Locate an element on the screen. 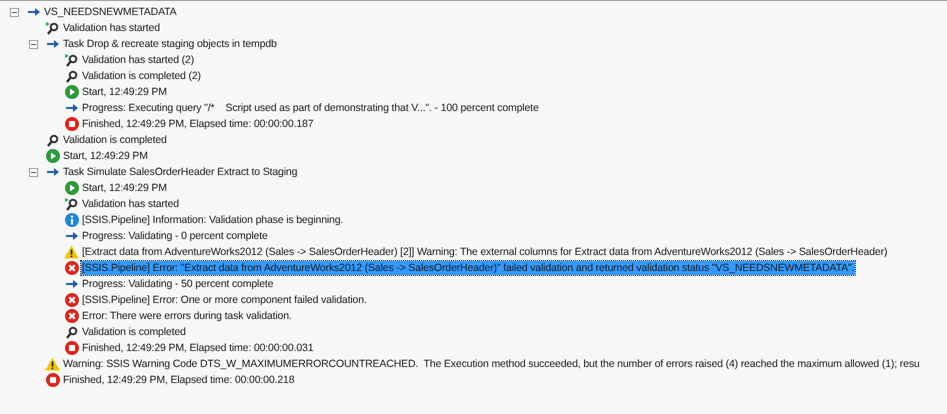  log-entry: Finished, 12:49:29 PM, Elapsed time: 00:00:00.031 is located at coordinates (197, 348).